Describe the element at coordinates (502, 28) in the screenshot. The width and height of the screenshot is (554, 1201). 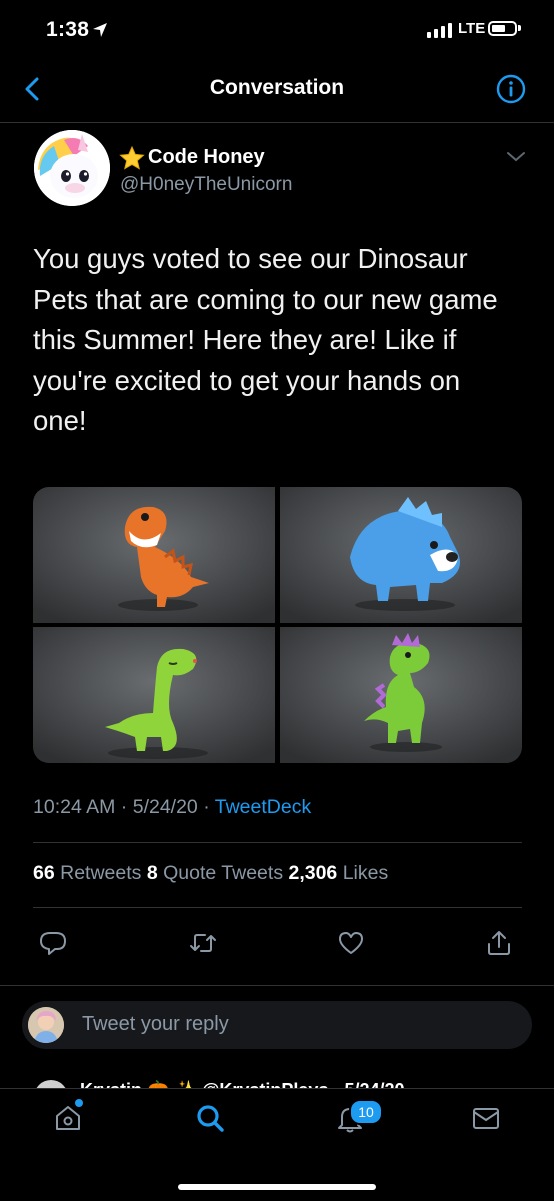
I see `battery-icon` at that location.